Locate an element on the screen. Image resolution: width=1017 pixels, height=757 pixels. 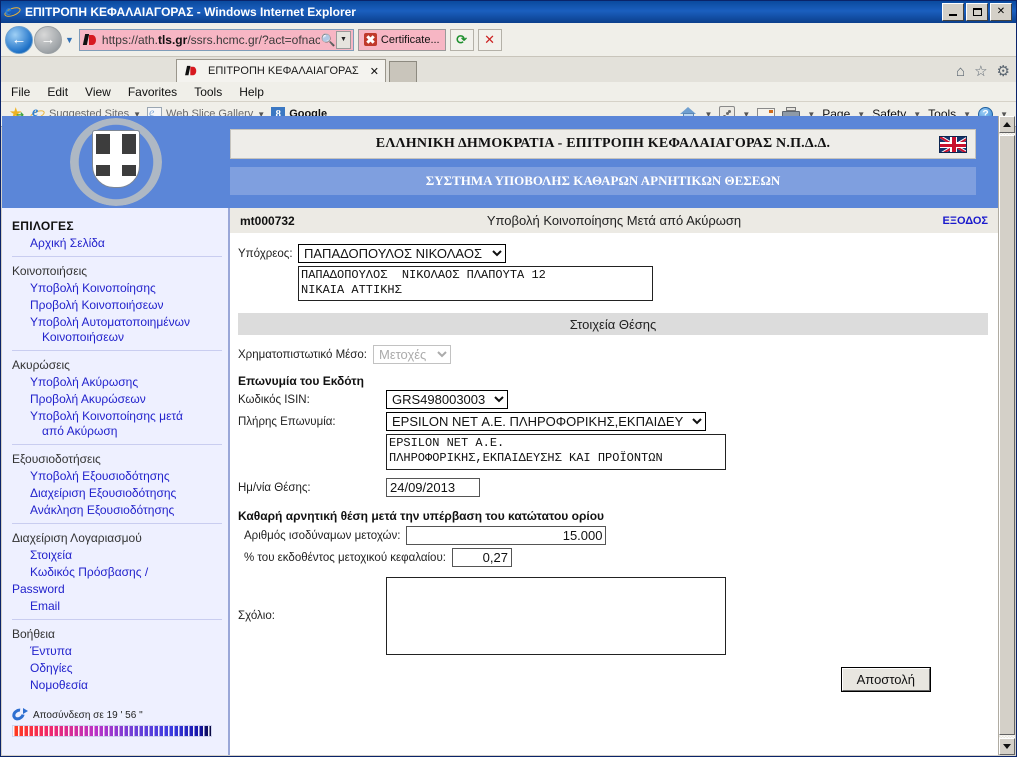
menu-tools: Tools is located at coordinates (208, 92).